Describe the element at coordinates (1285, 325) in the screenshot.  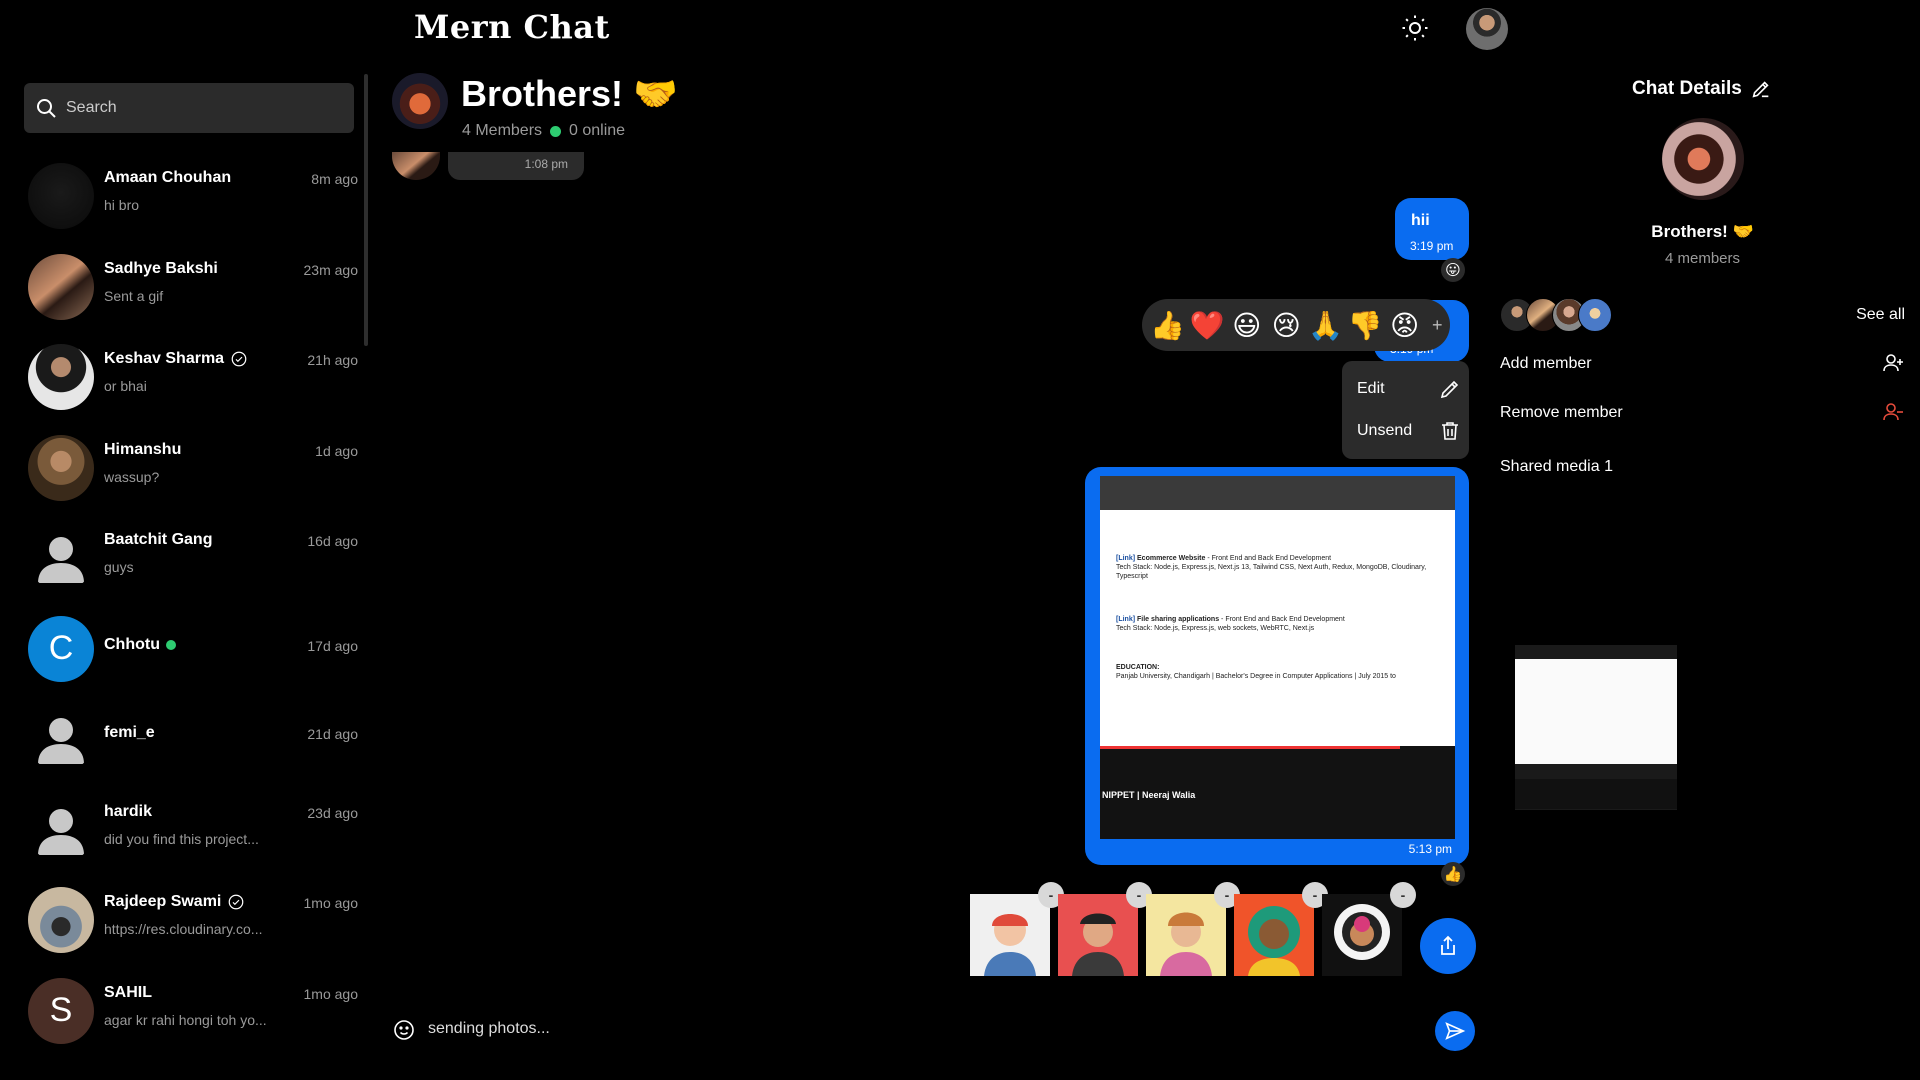
I see `reaction-sad: 😢` at that location.